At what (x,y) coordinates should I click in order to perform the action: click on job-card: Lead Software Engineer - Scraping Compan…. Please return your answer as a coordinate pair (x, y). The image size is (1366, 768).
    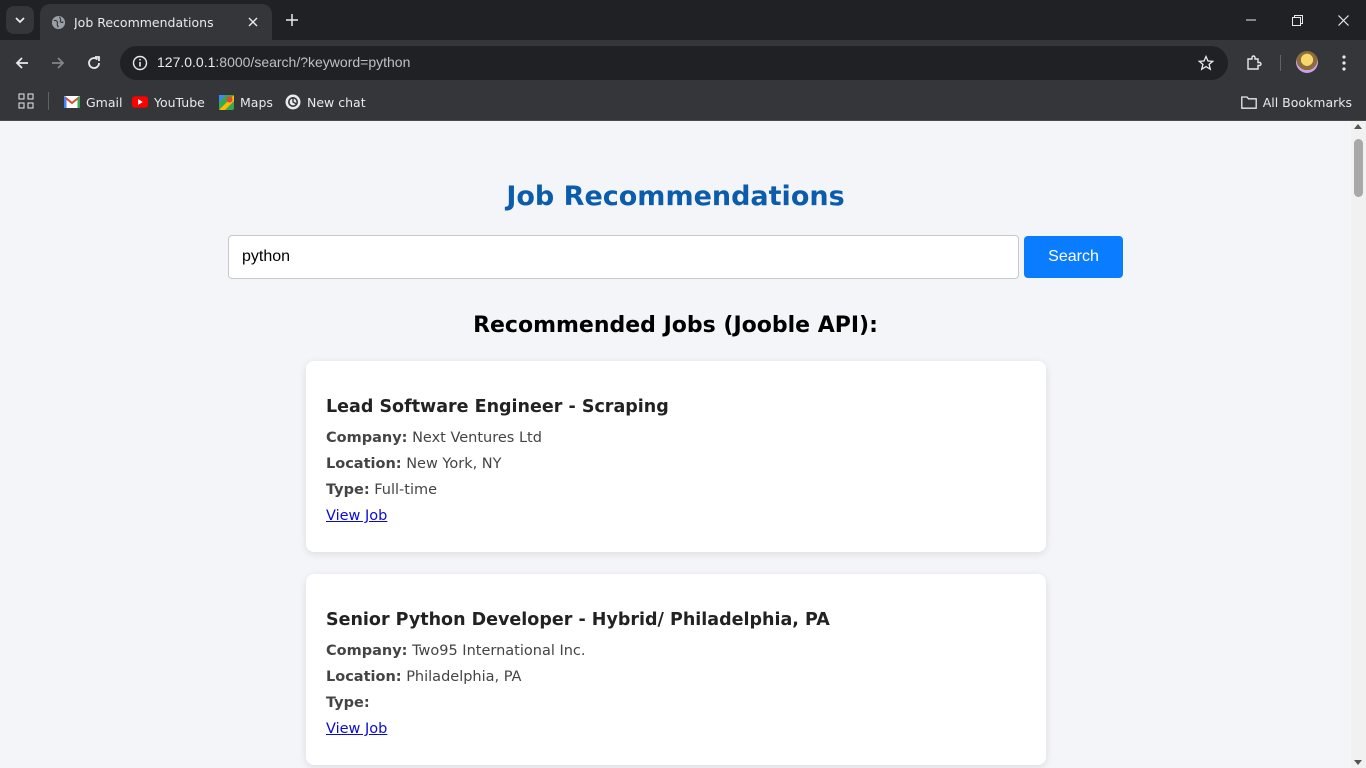
    Looking at the image, I should click on (676, 456).